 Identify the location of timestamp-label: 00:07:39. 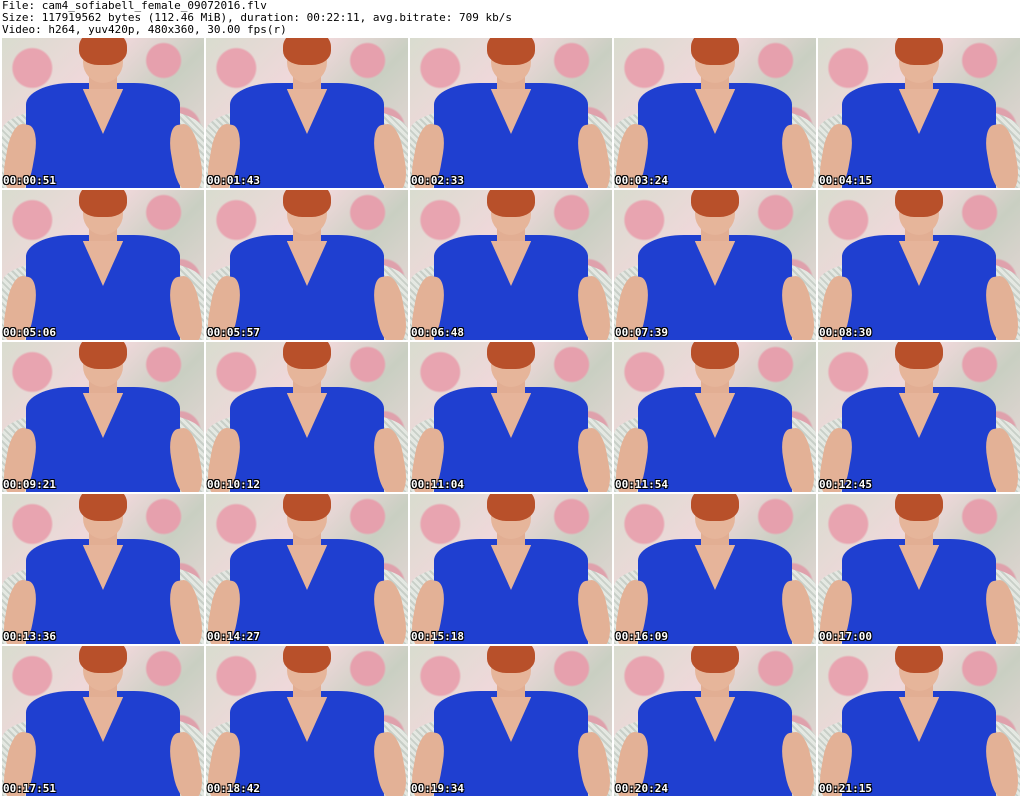
(641, 332).